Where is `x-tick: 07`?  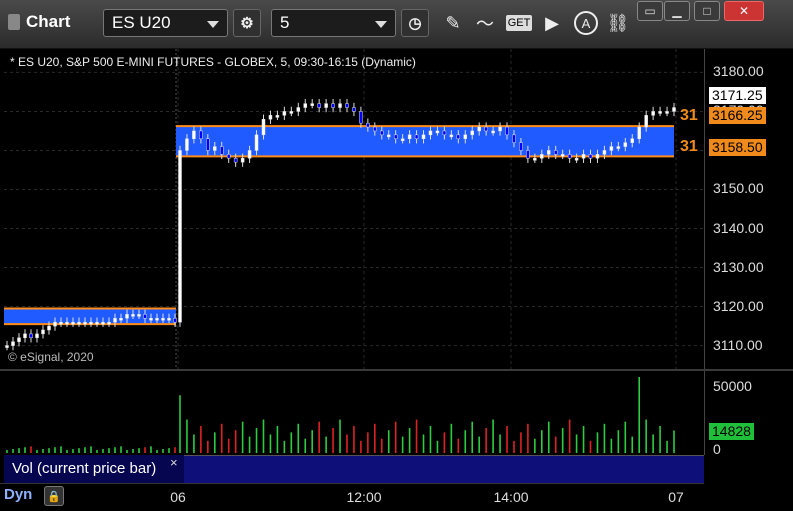
x-tick: 07 is located at coordinates (676, 497).